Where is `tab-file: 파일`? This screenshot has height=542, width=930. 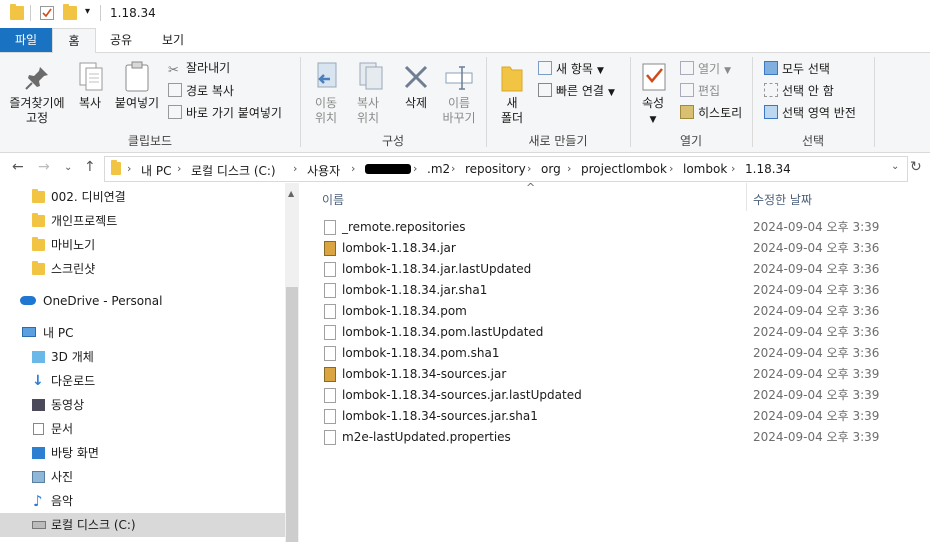 tab-file: 파일 is located at coordinates (26, 40).